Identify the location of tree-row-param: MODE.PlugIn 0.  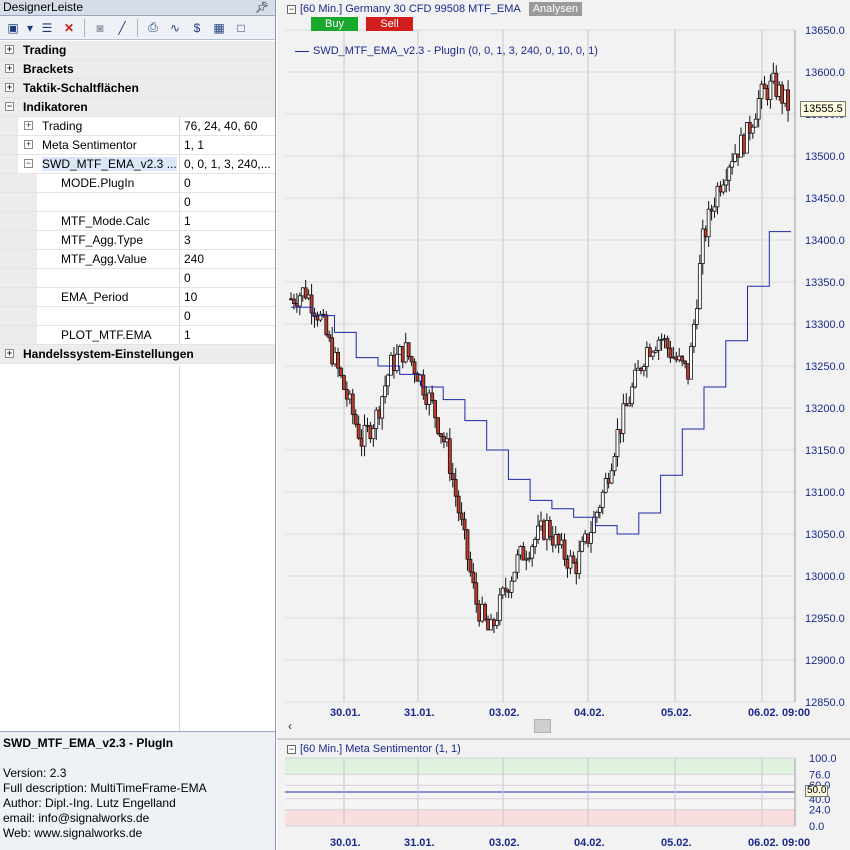
(137, 183).